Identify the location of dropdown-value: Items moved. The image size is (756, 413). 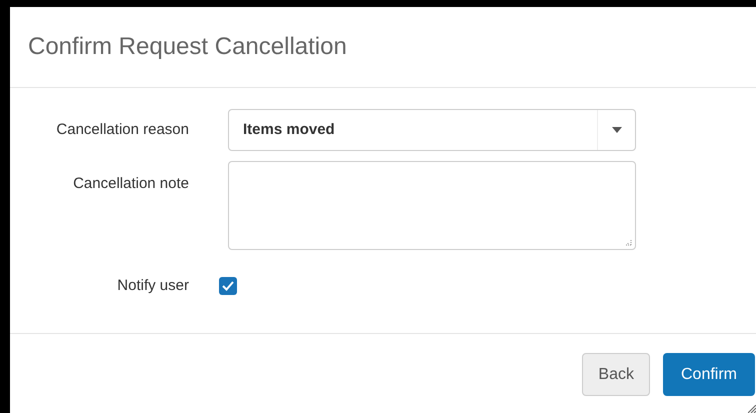
(289, 130).